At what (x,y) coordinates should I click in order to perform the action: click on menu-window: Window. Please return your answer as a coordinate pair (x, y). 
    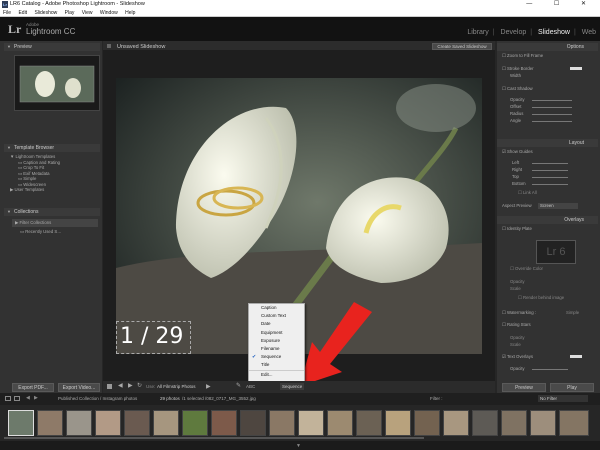
    Looking at the image, I should click on (109, 13).